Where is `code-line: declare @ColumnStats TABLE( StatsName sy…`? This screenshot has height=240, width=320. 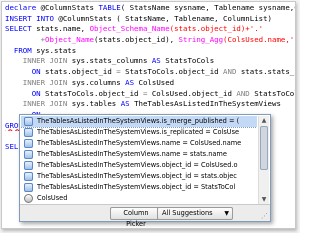
code-line: declare @ColumnStats TABLE( StatsName sy… is located at coordinates (150, 8).